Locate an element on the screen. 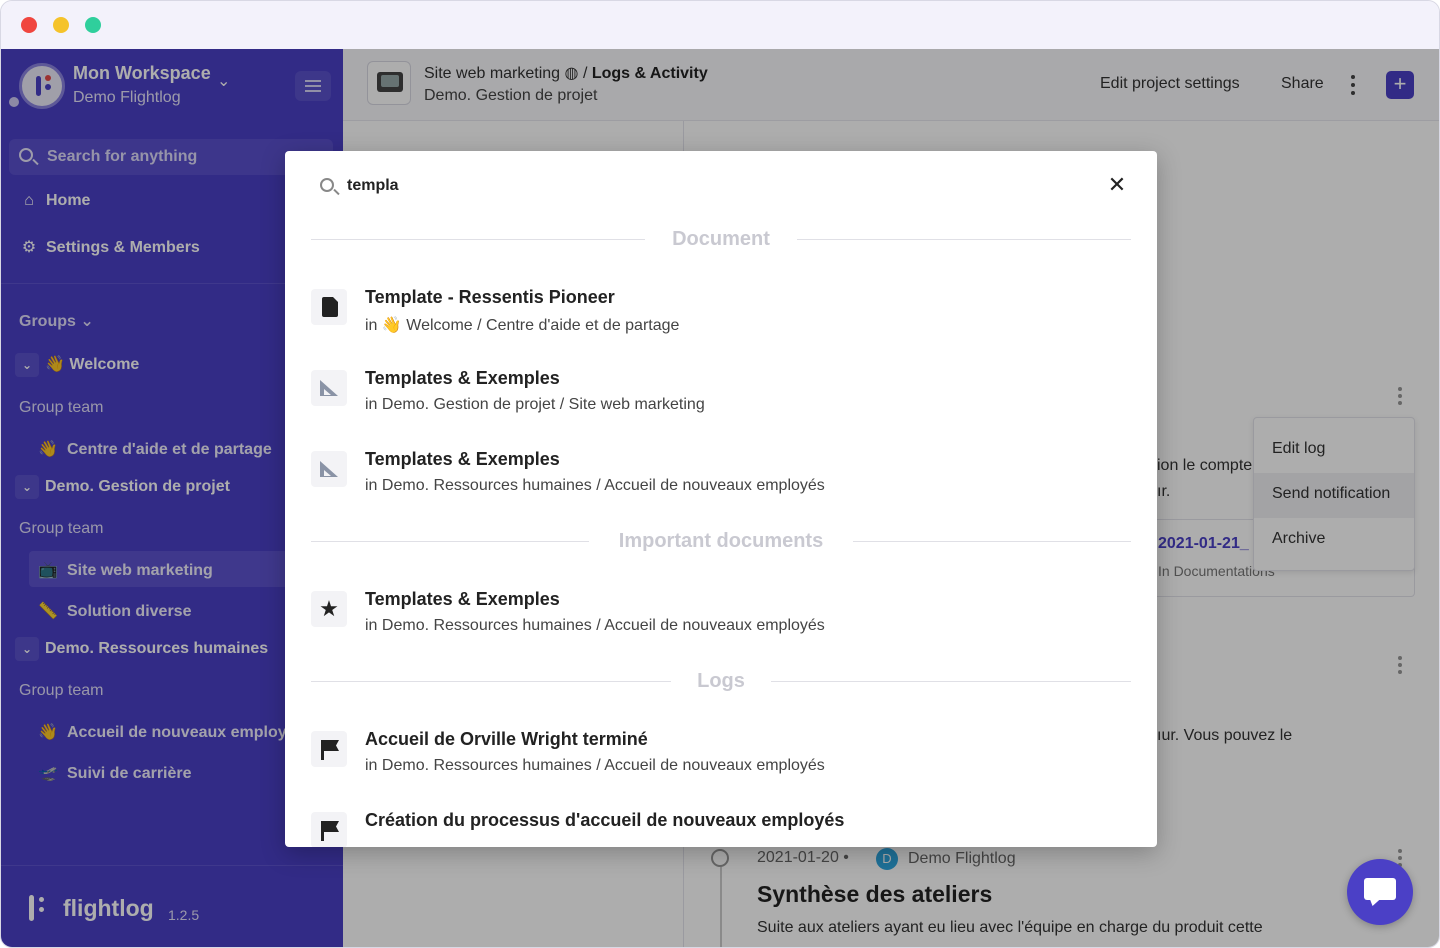  search-icon is located at coordinates (327, 185).